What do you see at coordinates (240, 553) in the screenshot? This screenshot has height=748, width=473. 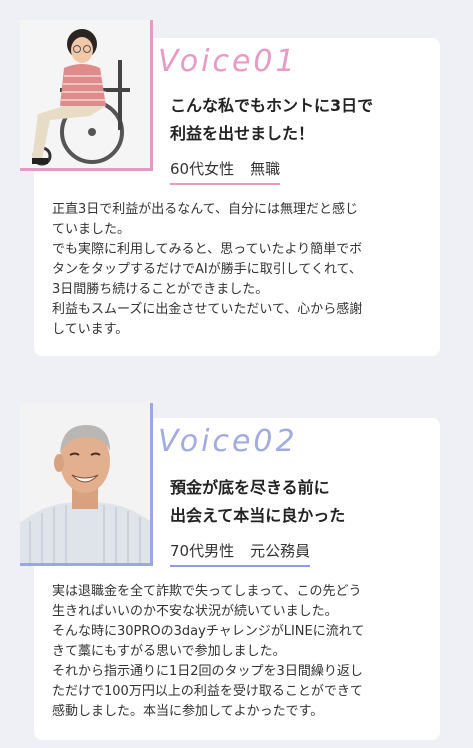 I see `person-info: 70代男性 元公務員` at bounding box center [240, 553].